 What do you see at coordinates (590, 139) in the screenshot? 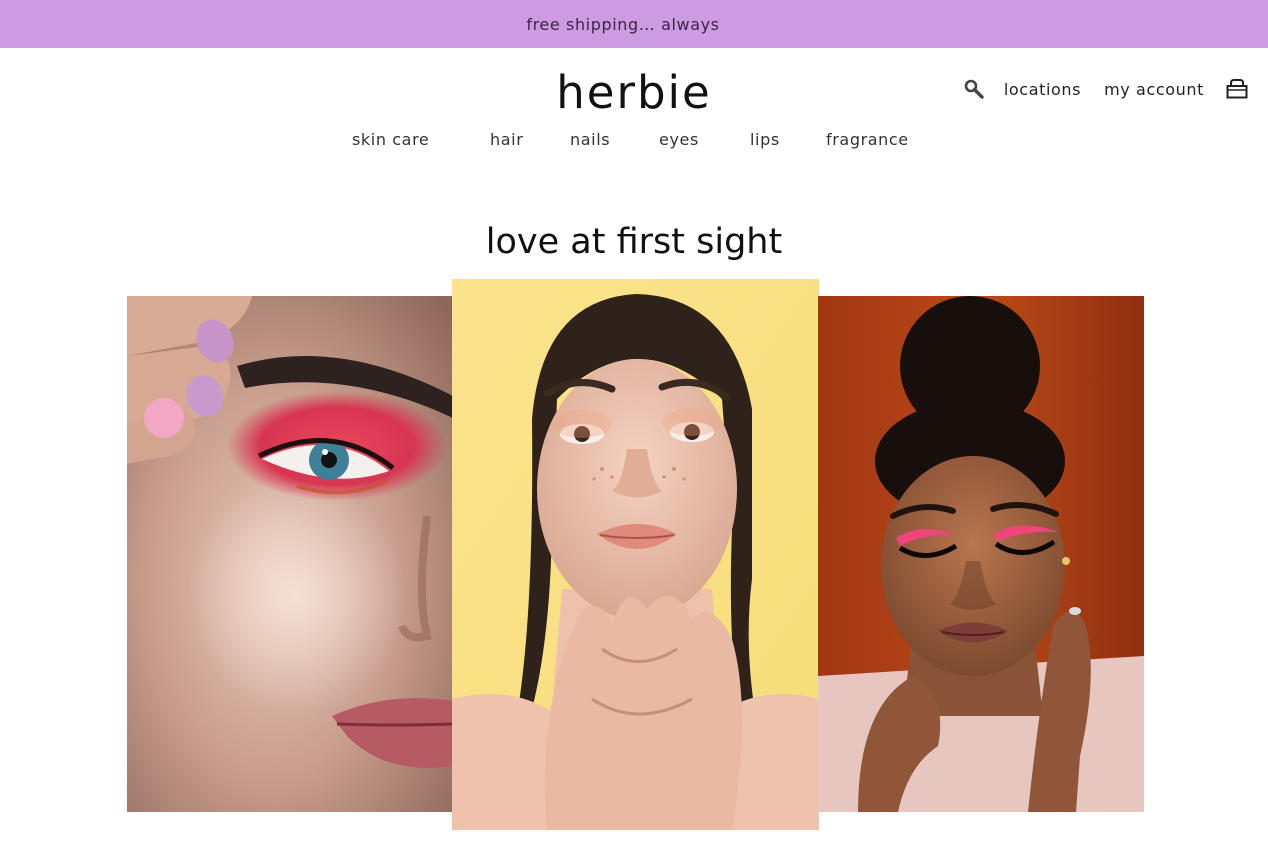
I see `nav-item-nails: nails` at bounding box center [590, 139].